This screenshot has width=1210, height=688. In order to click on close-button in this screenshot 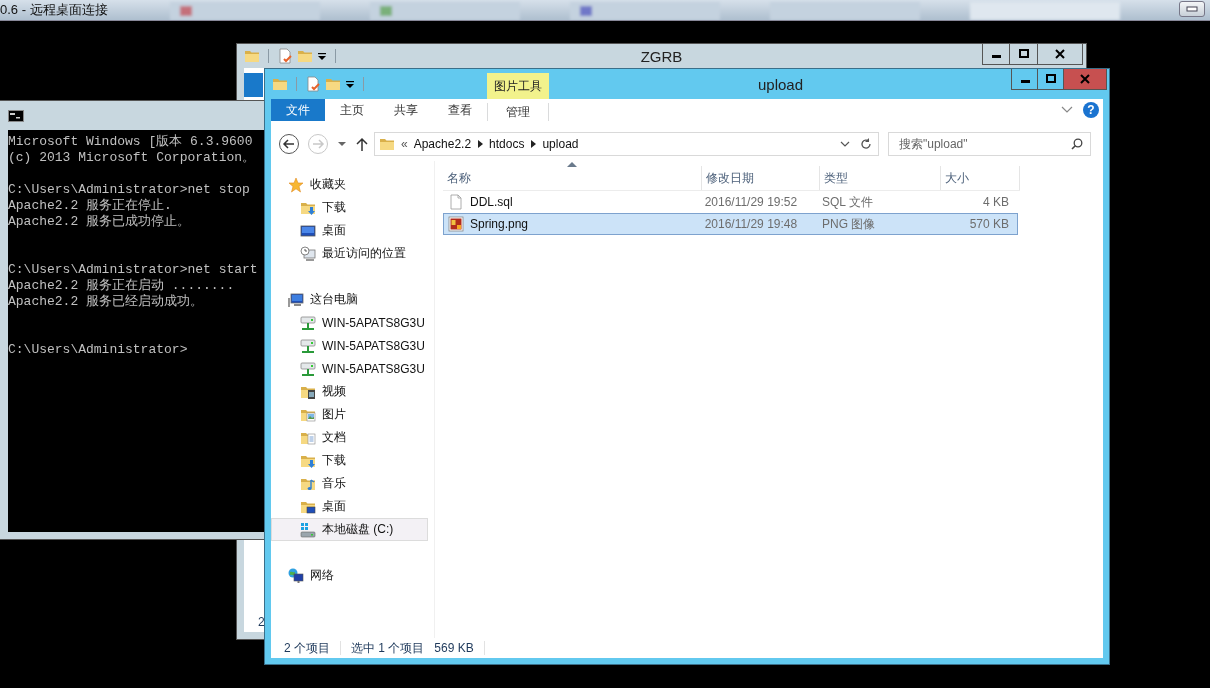, I will do `click(1060, 54)`.